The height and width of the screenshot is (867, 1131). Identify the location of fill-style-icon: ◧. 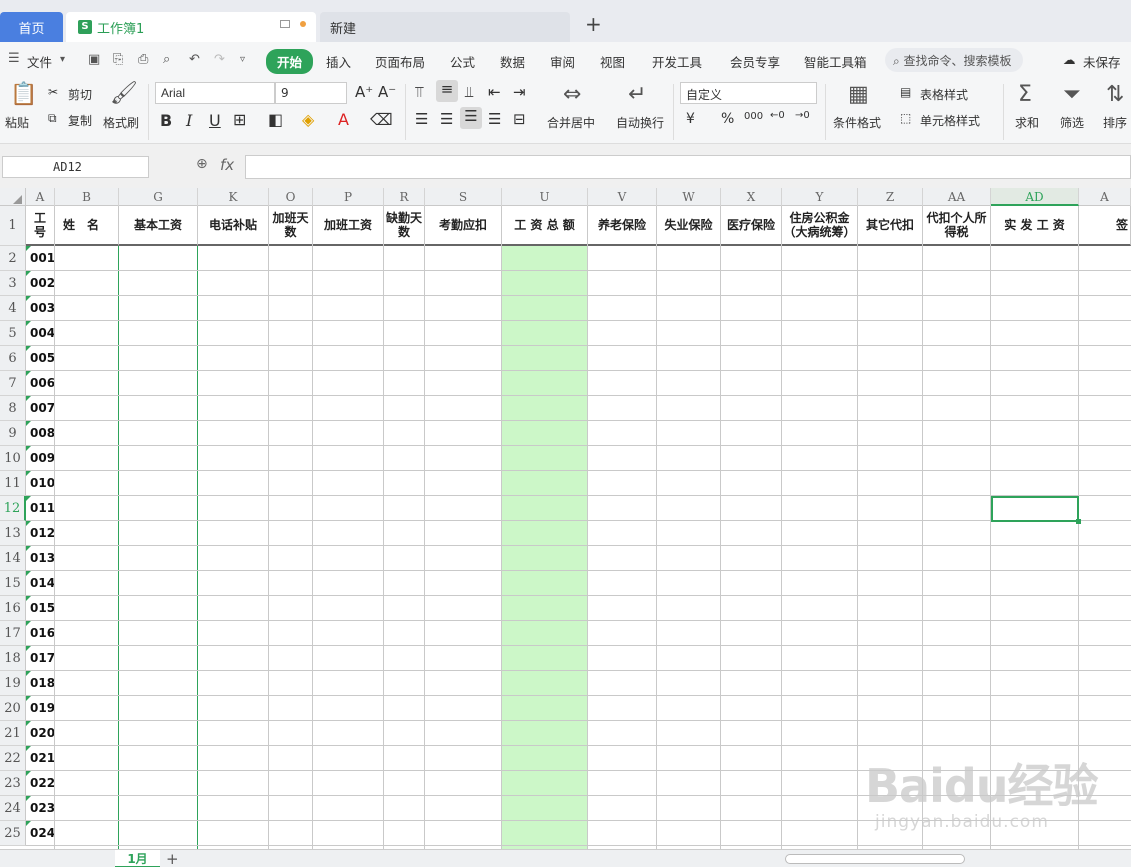
(275, 119).